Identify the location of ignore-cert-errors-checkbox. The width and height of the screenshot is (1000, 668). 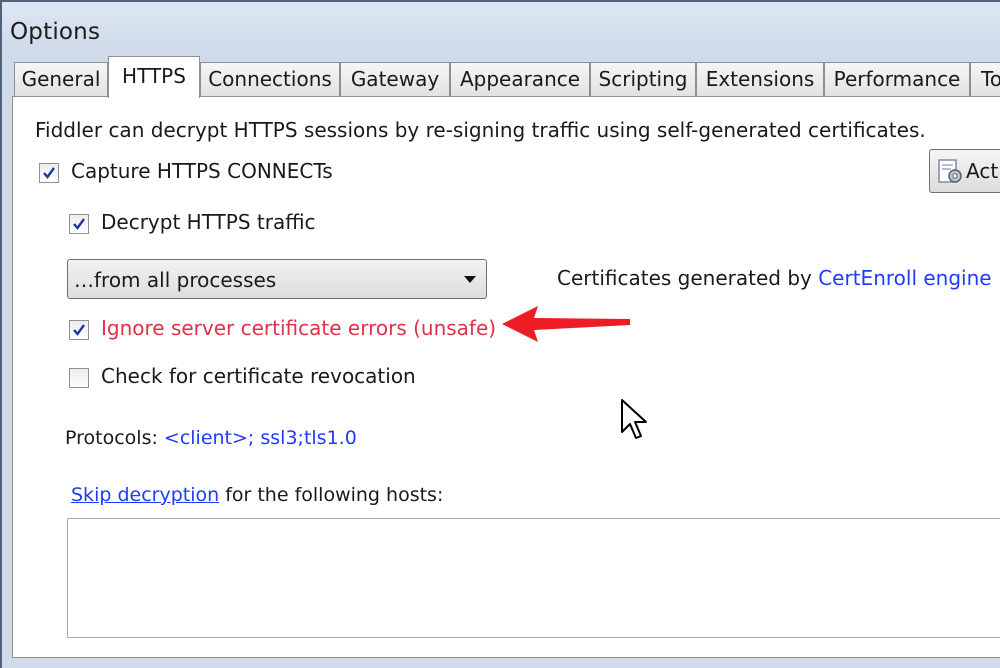
(79, 330).